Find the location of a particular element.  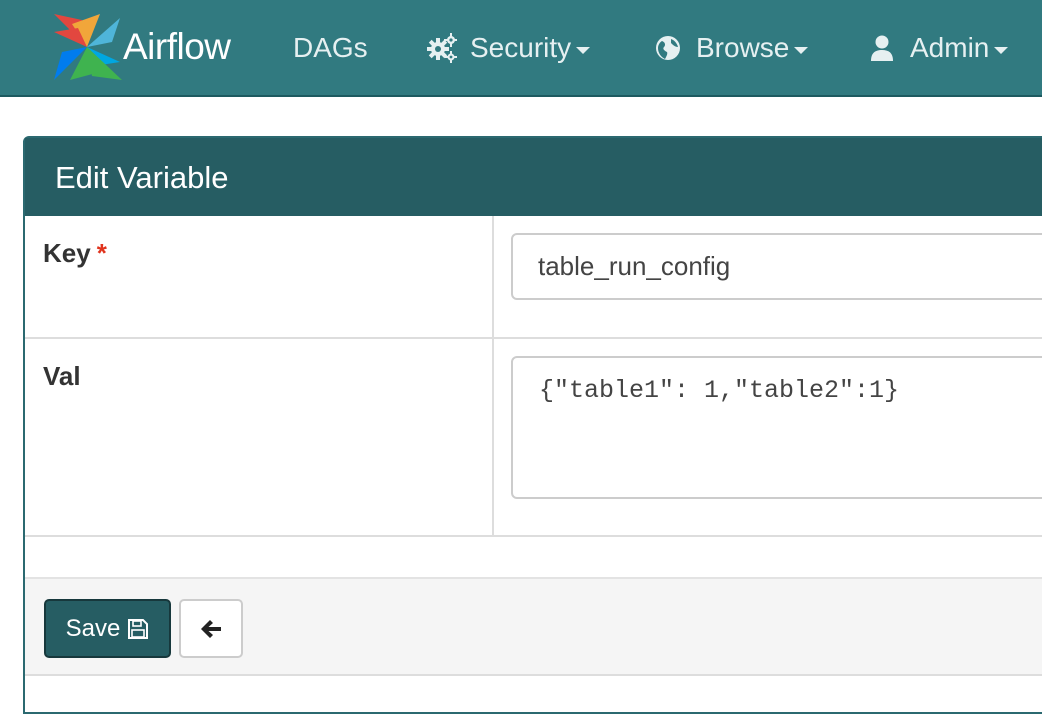

key-input: table_run_config is located at coordinates (776, 266).